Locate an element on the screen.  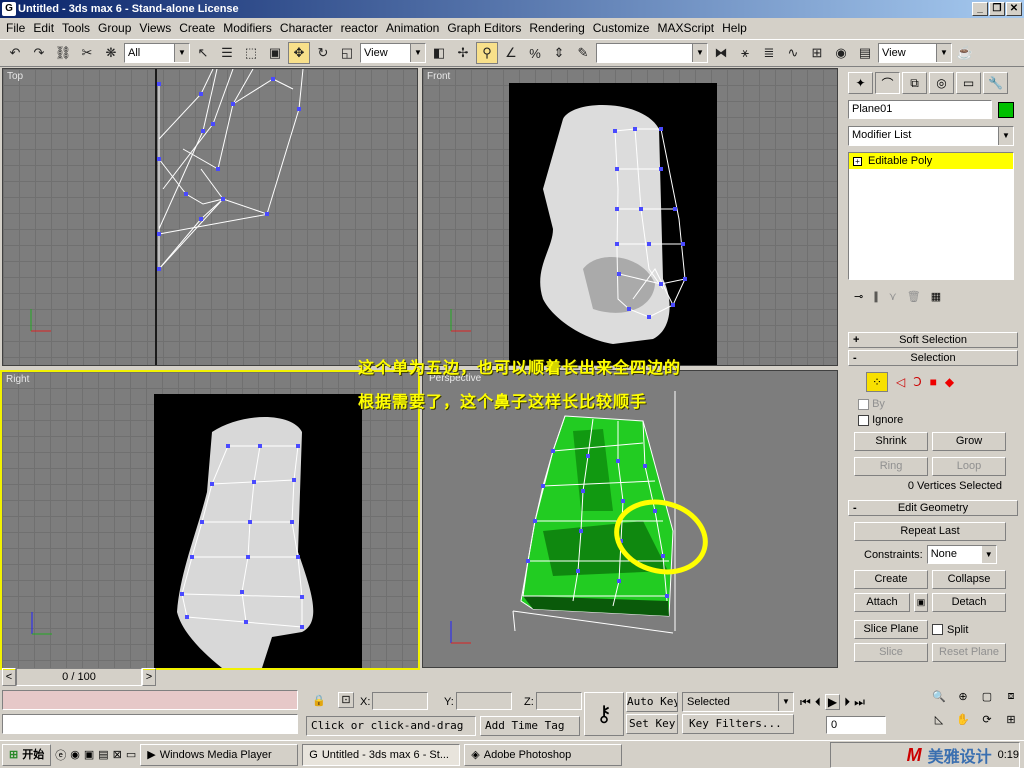
absolute-mode-icon: ⊡ is located at coordinates (346, 700).